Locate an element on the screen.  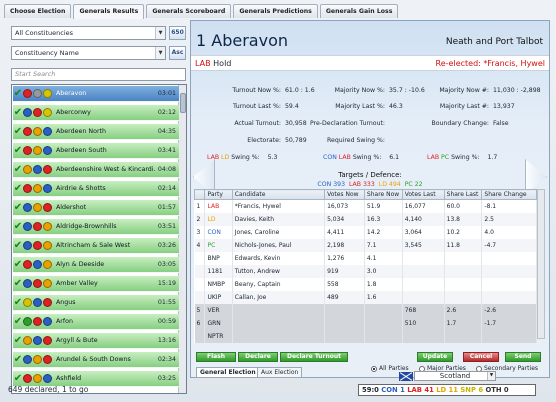
tab-generals-predictions: Generals Predictions is located at coordinates (275, 11).